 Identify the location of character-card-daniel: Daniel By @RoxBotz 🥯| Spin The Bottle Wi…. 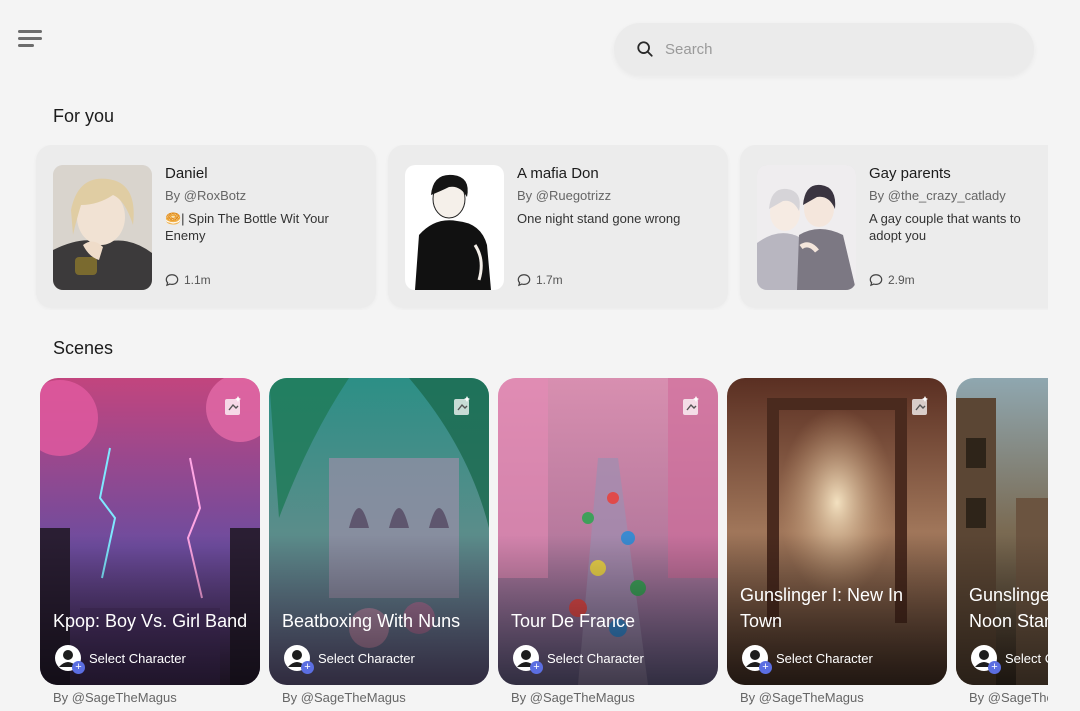
(206, 226).